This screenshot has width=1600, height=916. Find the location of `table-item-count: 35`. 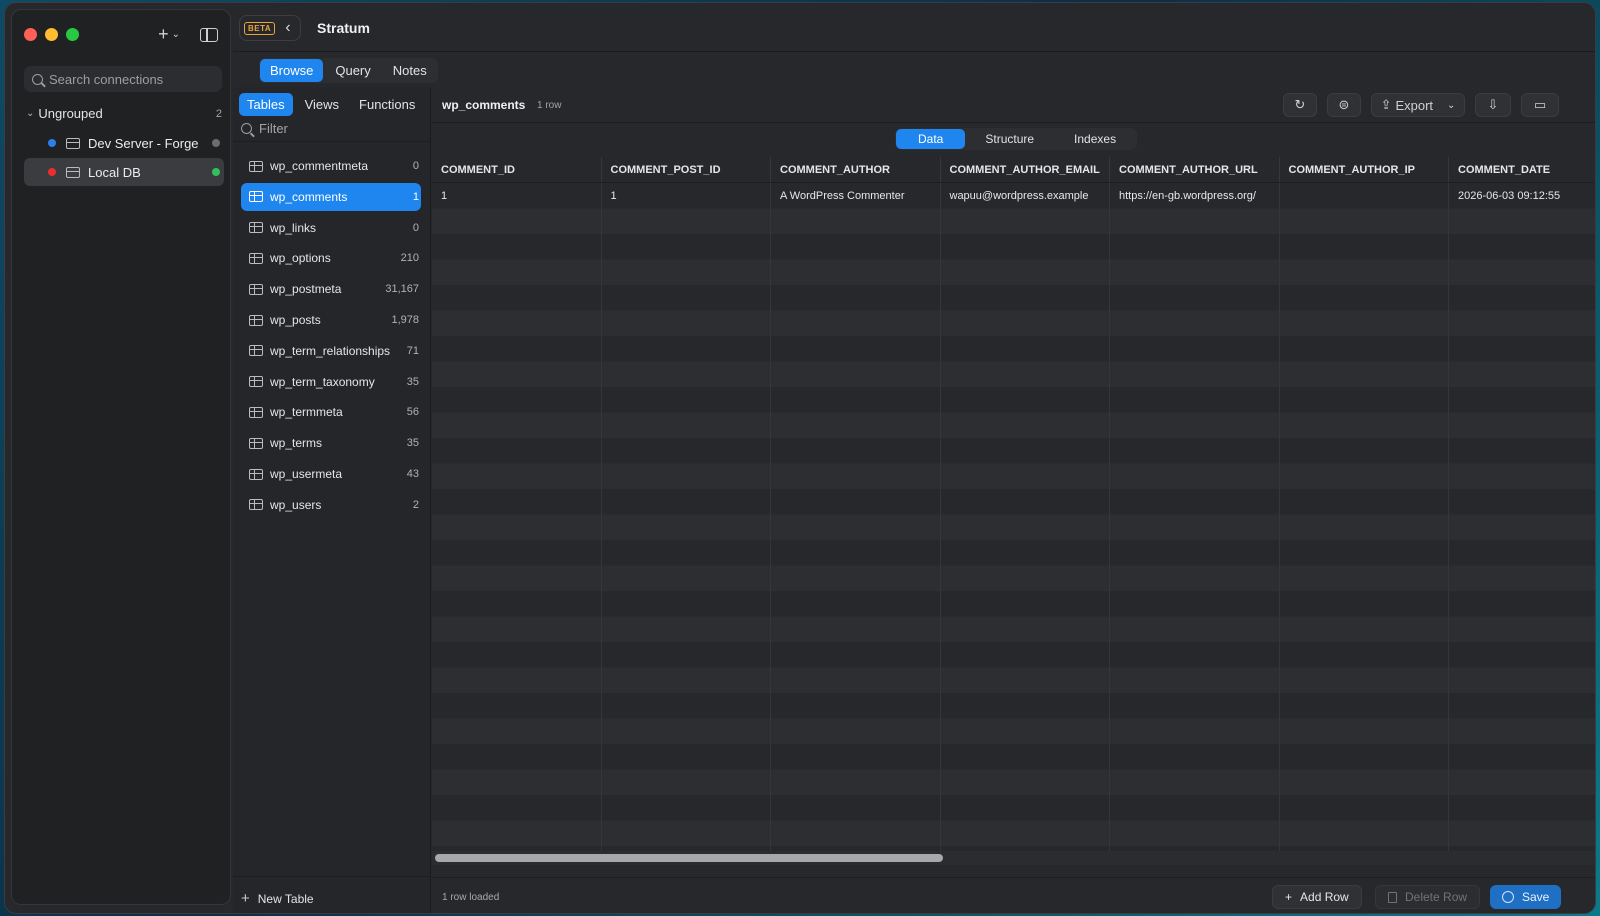

table-item-count: 35 is located at coordinates (412, 381).